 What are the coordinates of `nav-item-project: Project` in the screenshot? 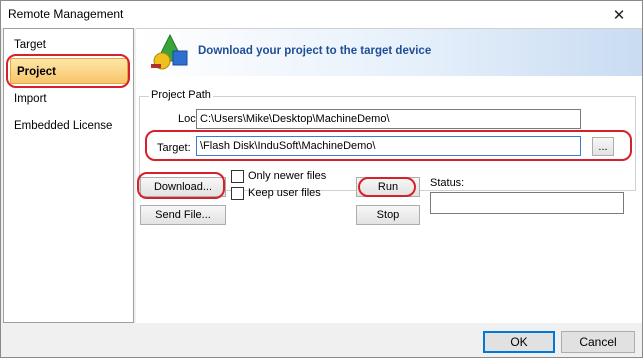 It's located at (69, 71).